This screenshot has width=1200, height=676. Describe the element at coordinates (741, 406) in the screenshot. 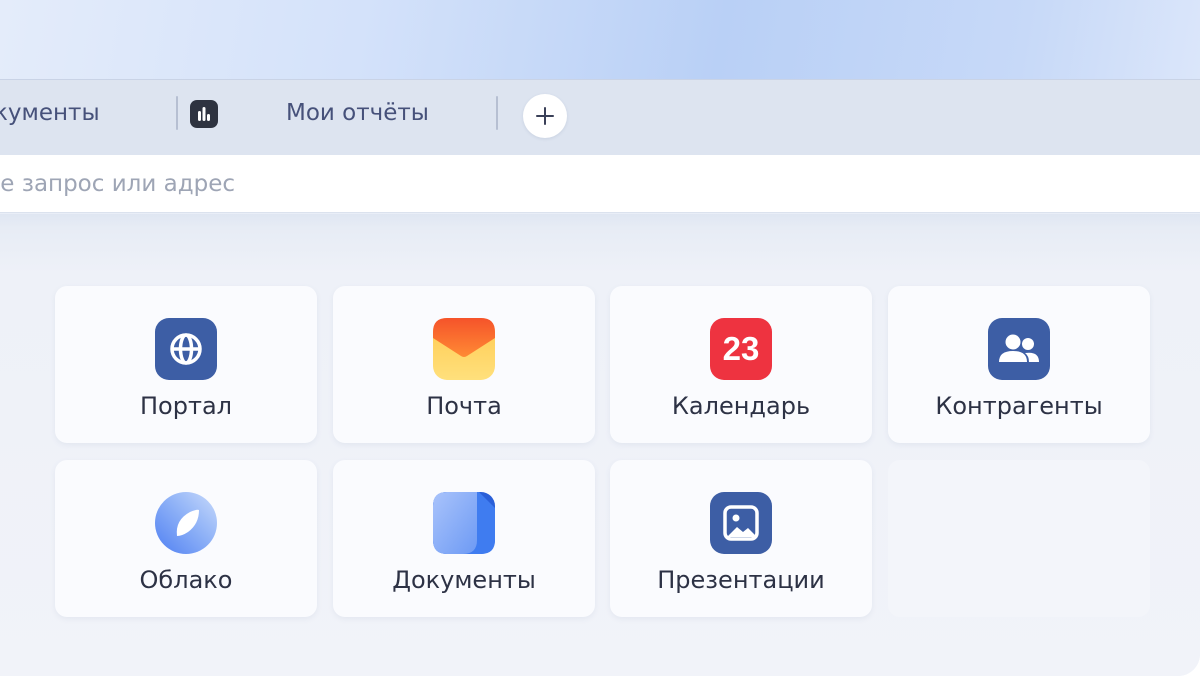

I see `tile-label: Календарь` at that location.